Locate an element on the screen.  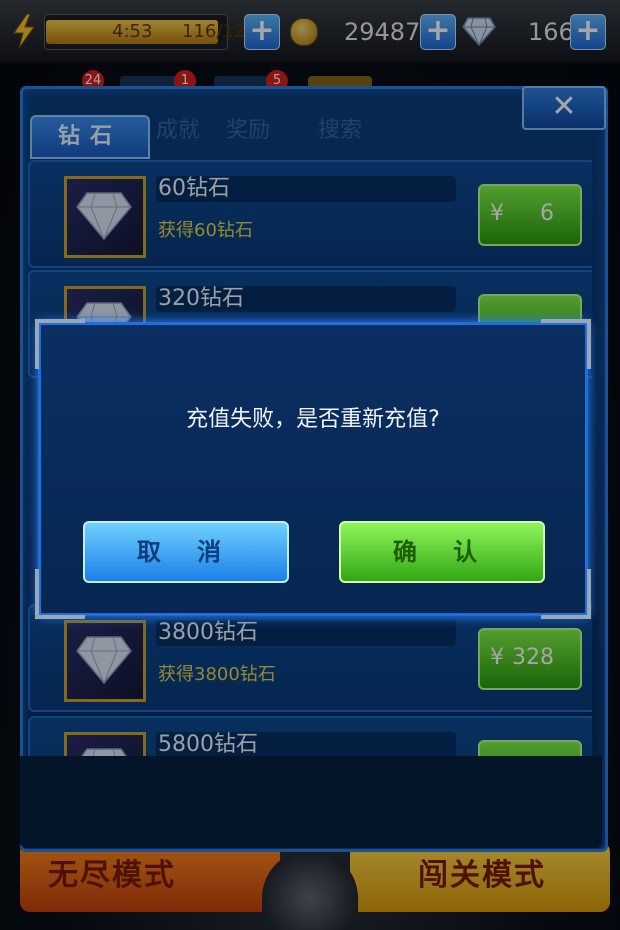
dialog-message: 充值失败，是否重新充值? is located at coordinates (313, 419).